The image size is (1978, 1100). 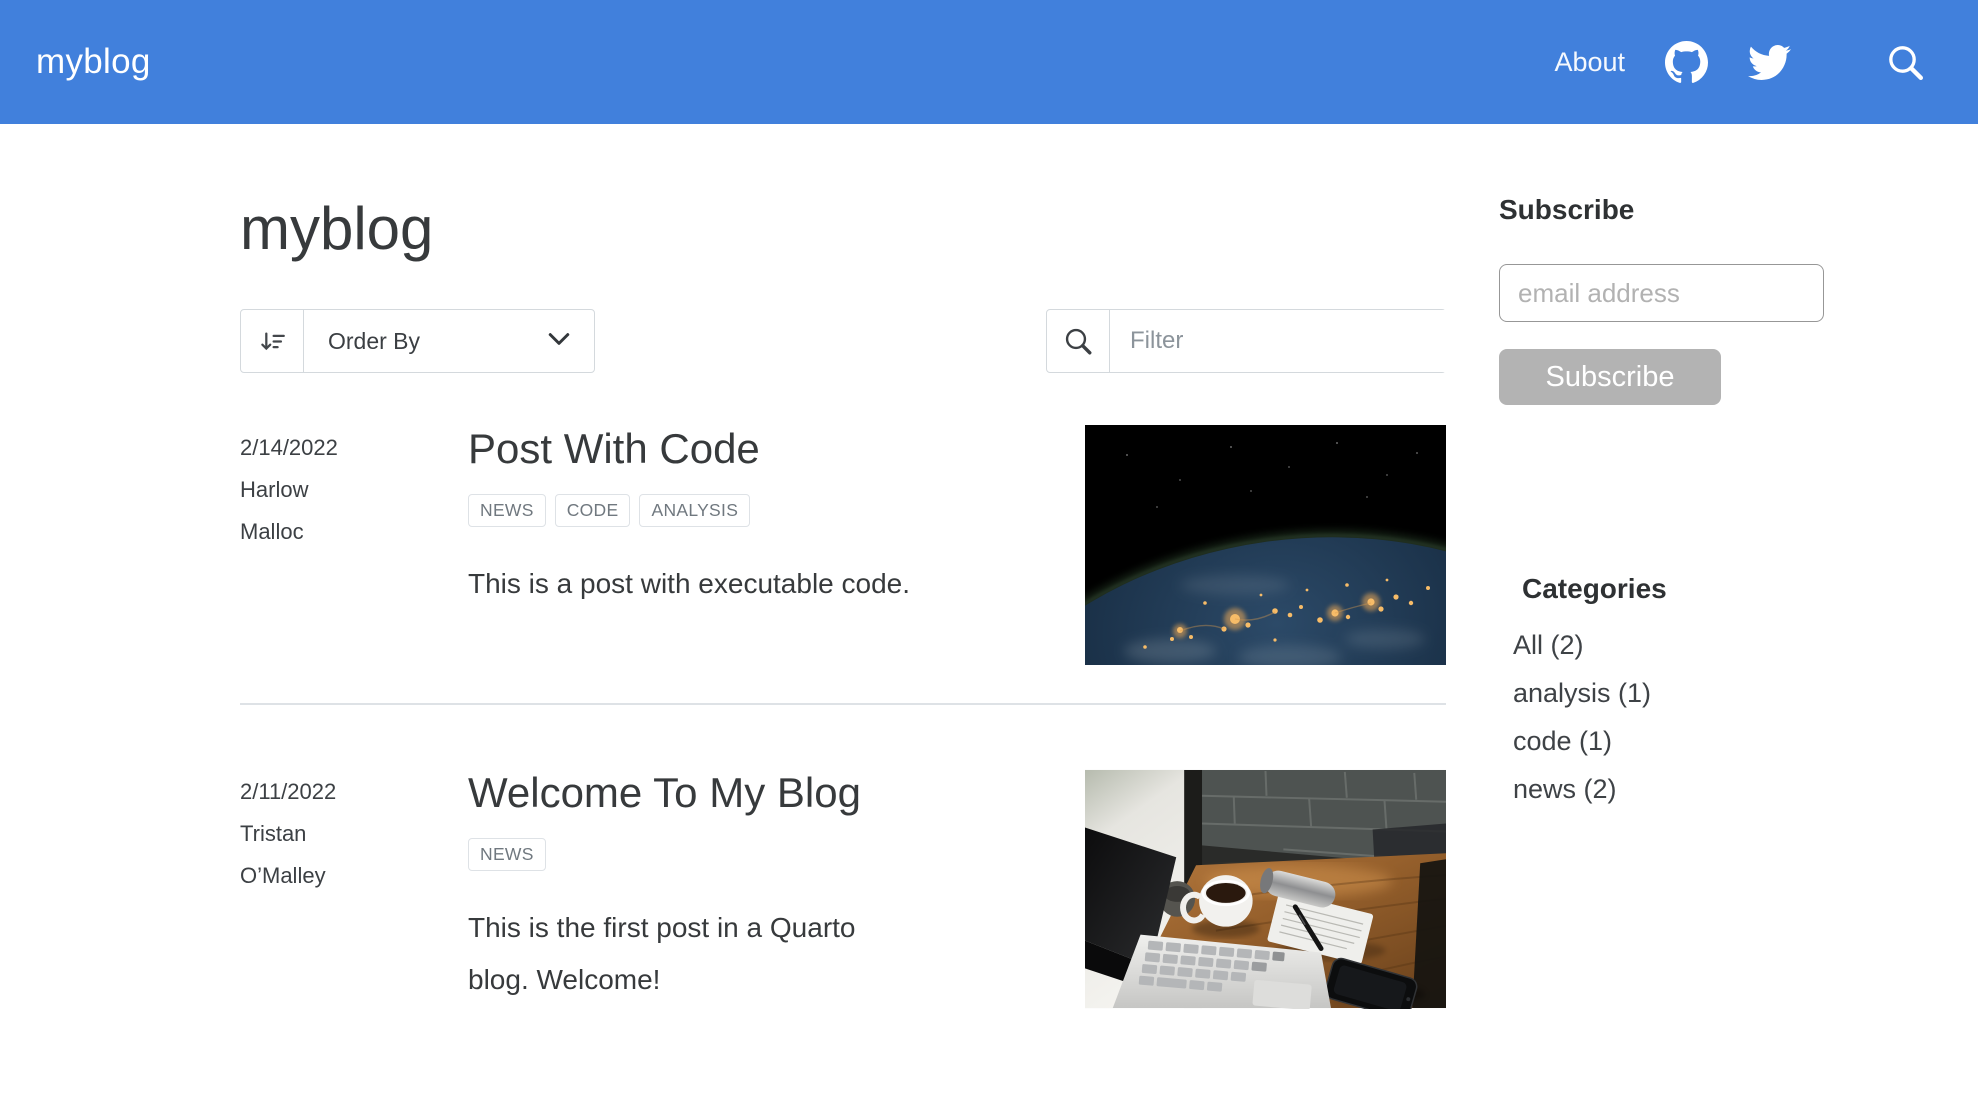 I want to click on navbar-brand: myblog, so click(x=93, y=62).